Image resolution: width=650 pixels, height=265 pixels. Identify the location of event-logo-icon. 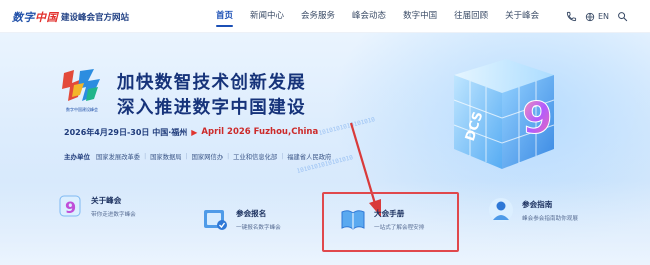
(81, 85).